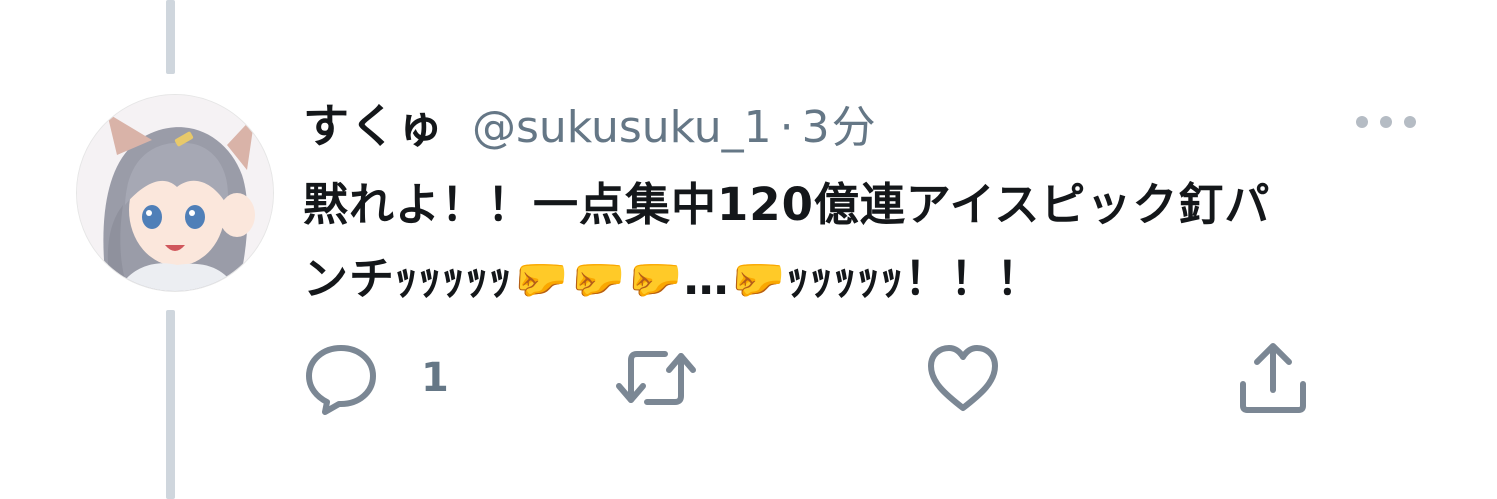 The width and height of the screenshot is (1497, 499). What do you see at coordinates (341, 378) in the screenshot?
I see `reply-icon` at bounding box center [341, 378].